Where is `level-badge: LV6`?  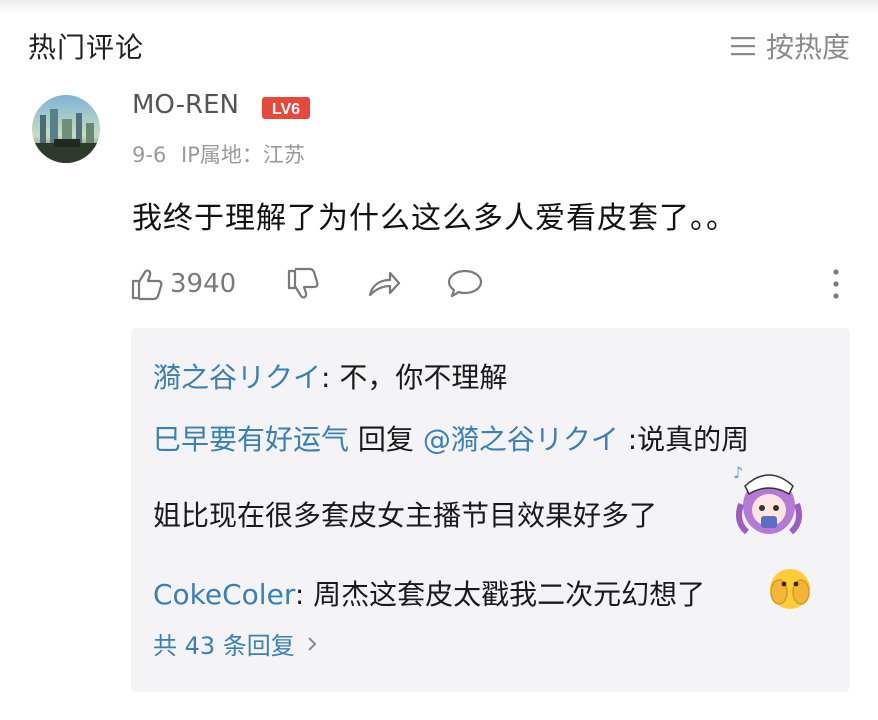 level-badge: LV6 is located at coordinates (286, 108).